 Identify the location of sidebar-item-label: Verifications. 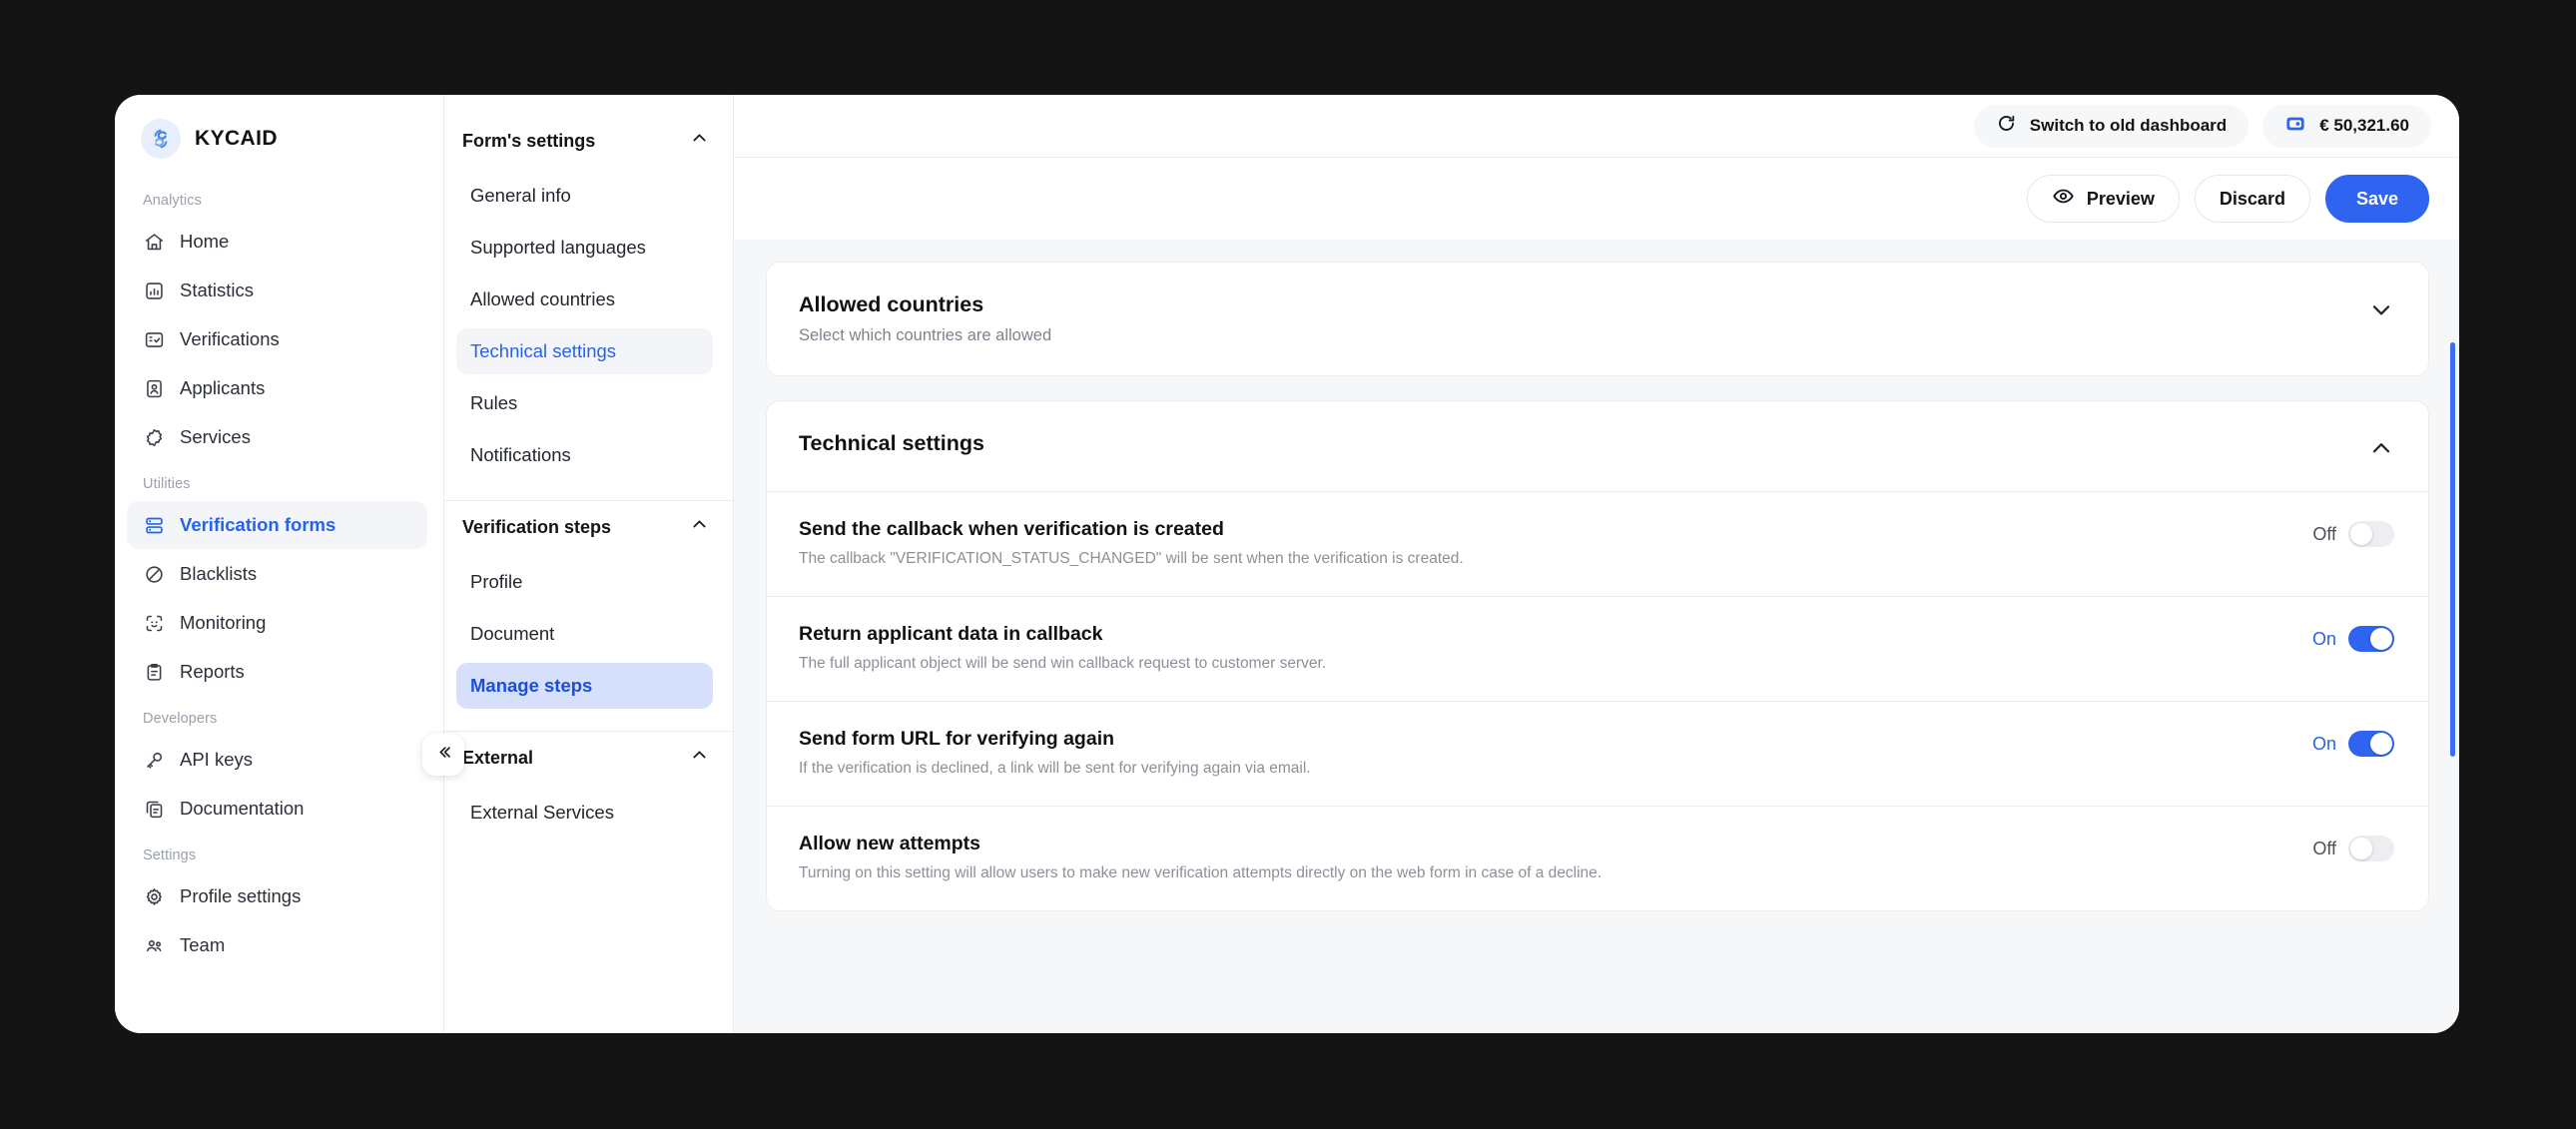
(230, 338).